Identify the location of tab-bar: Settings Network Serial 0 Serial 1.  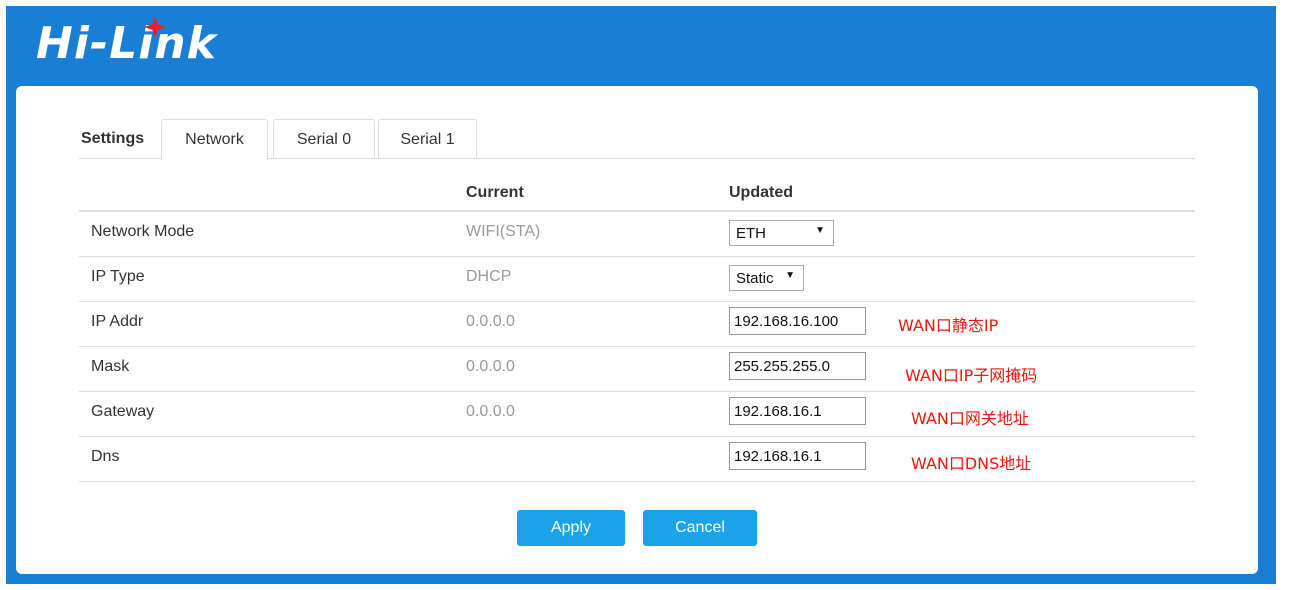
(637, 139).